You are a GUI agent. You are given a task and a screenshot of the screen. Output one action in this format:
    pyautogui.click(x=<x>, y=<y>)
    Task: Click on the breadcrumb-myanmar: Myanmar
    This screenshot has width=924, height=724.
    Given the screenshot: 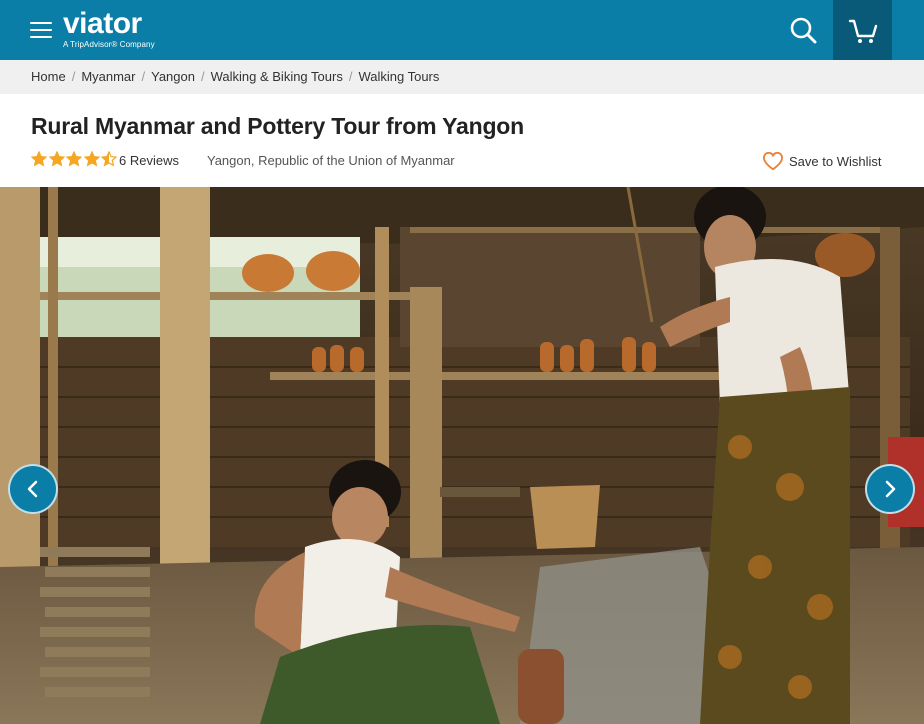 What is the action you would take?
    pyautogui.click(x=108, y=76)
    